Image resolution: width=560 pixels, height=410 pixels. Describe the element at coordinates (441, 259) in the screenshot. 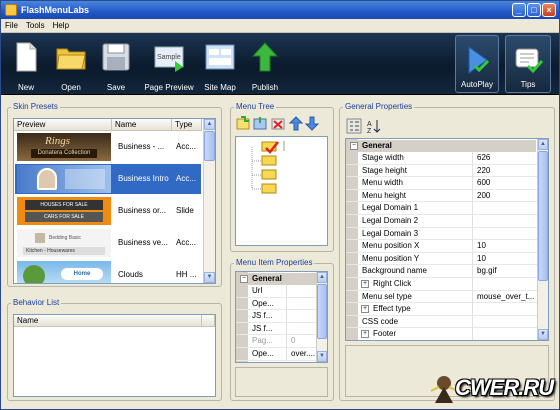

I see `general-property-row: Menu position Y 10` at that location.